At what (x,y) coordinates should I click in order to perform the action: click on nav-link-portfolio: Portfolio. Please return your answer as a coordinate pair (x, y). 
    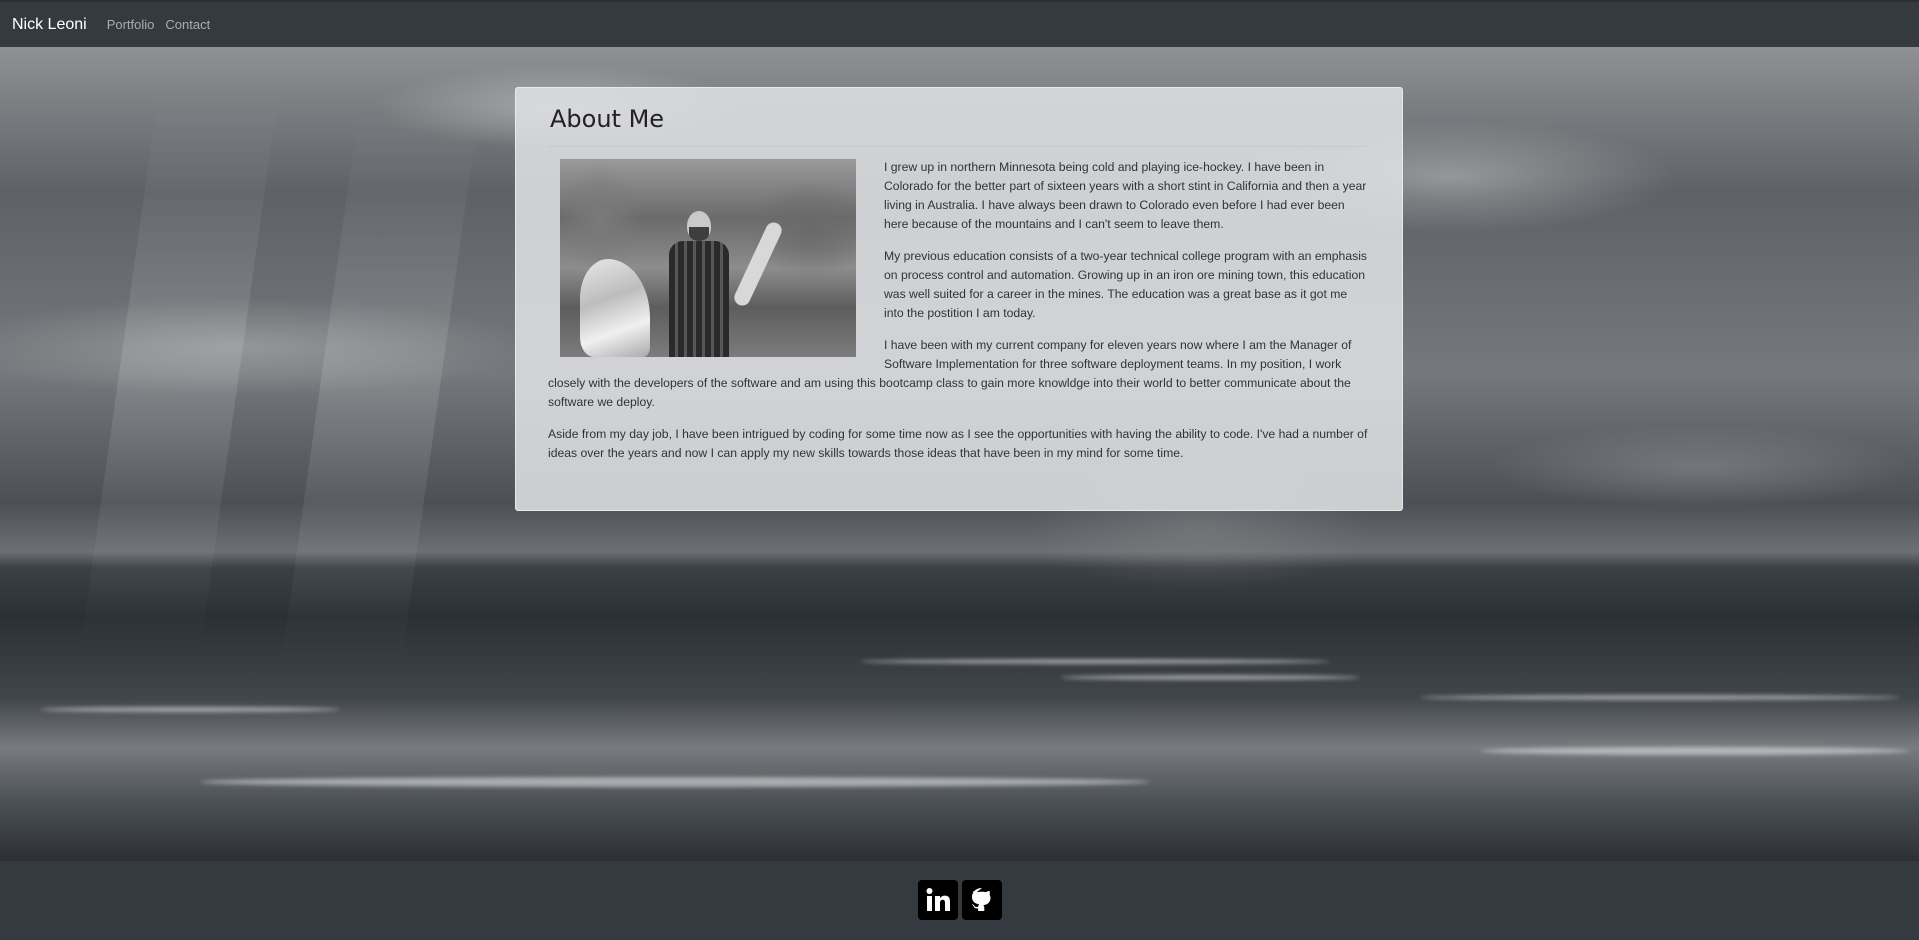
    Looking at the image, I should click on (131, 24).